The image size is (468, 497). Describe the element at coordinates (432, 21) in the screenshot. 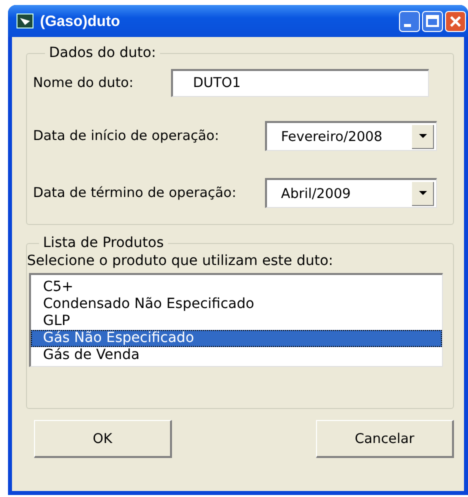

I see `maximize-icon` at that location.